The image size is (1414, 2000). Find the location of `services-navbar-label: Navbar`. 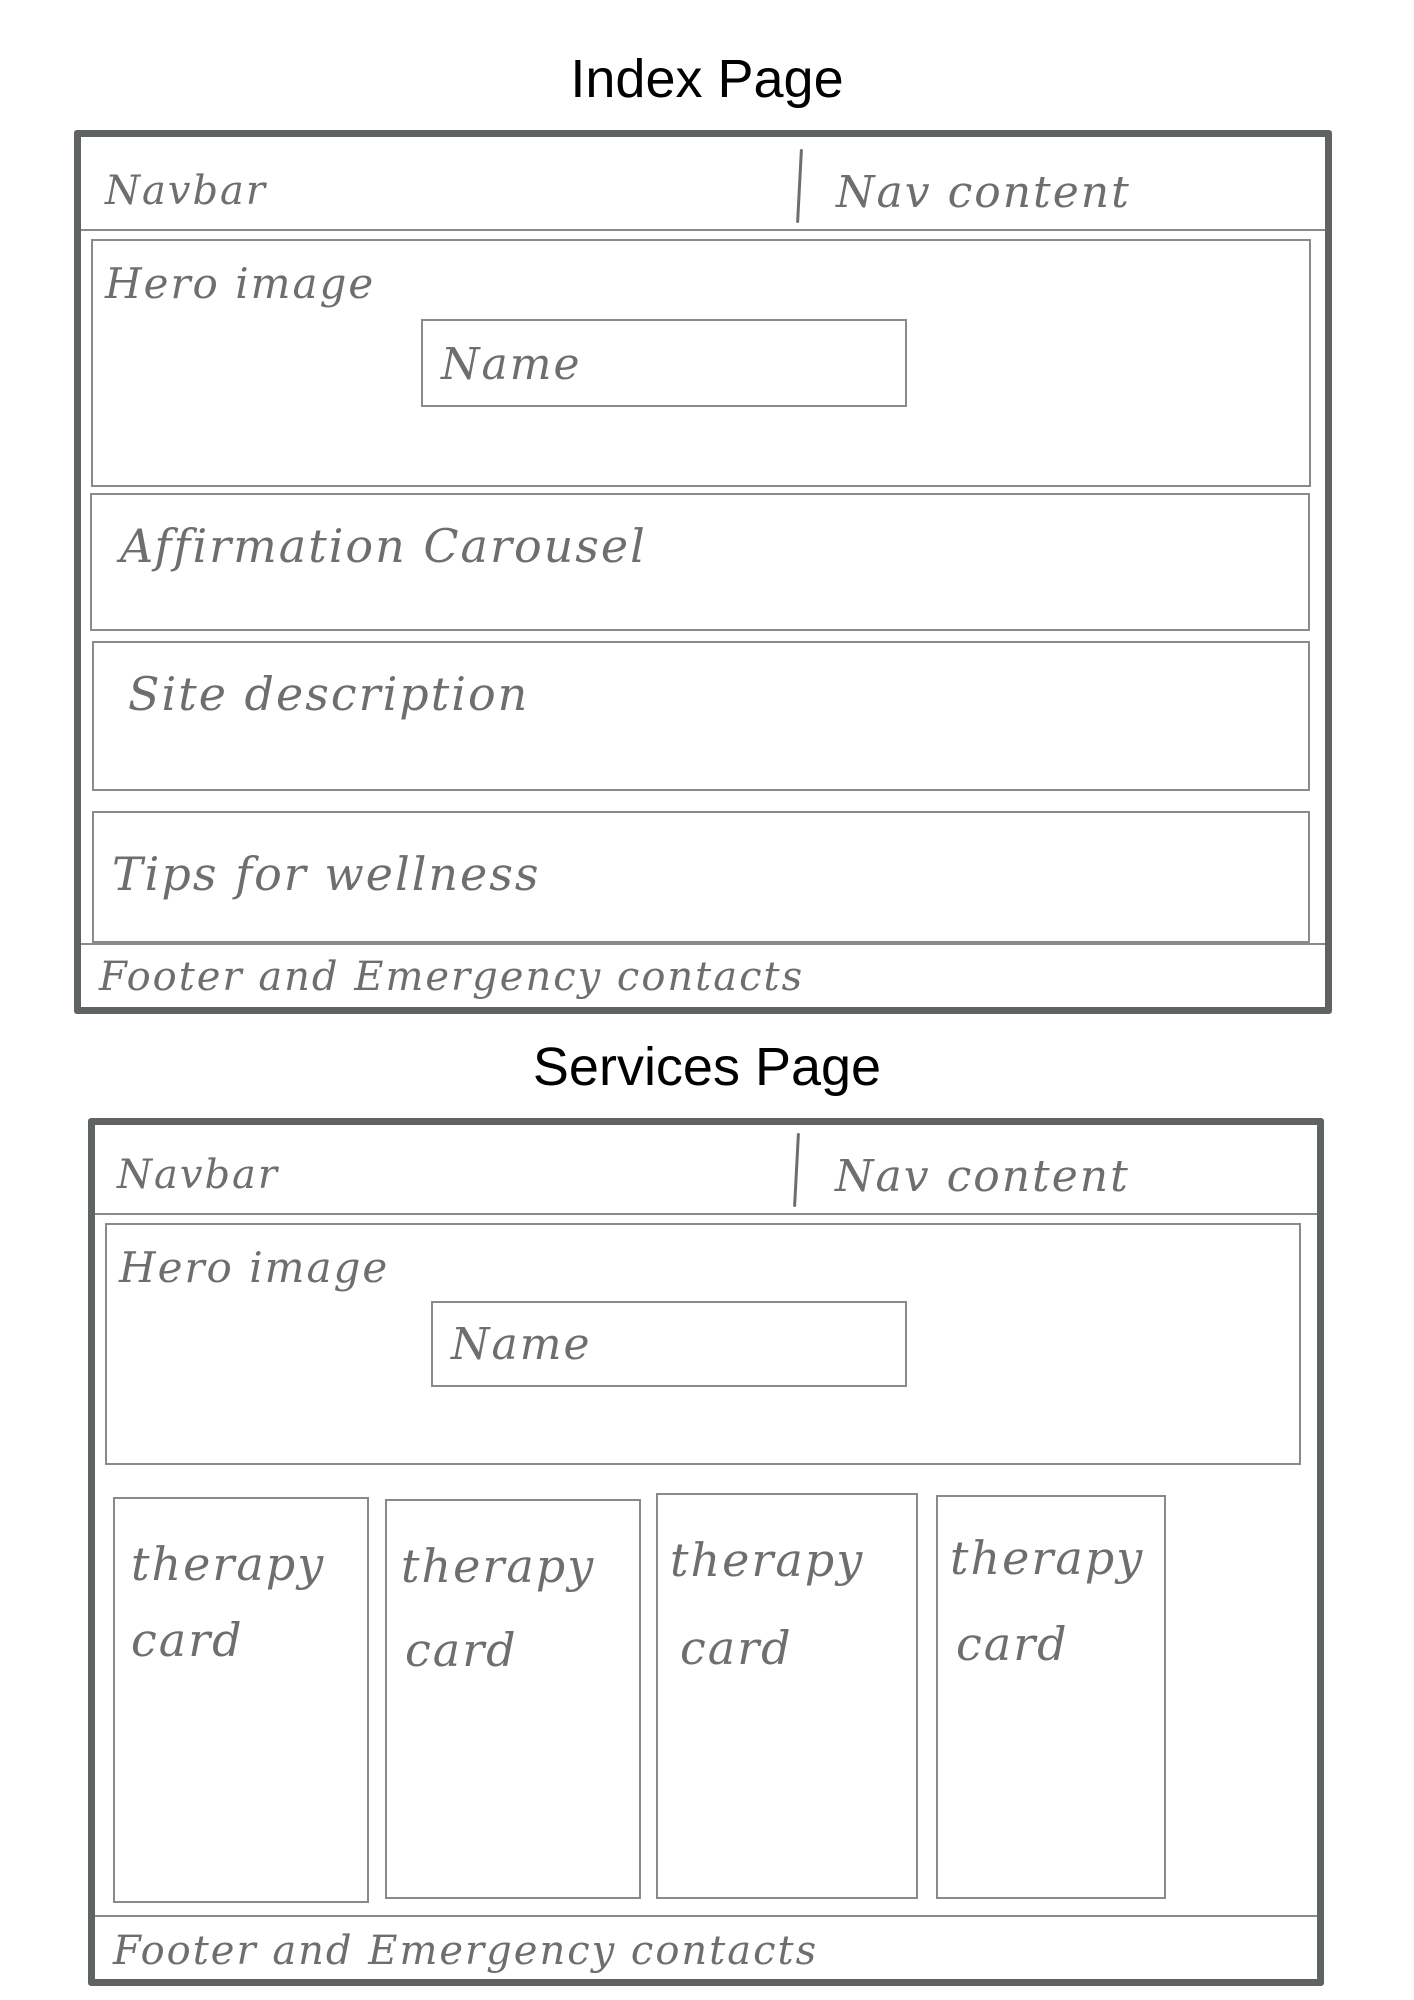

services-navbar-label: Navbar is located at coordinates (198, 1175).